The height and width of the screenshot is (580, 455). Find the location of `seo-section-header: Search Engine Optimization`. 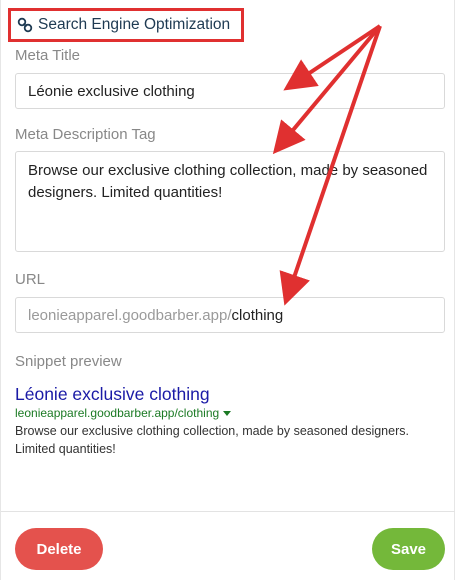

seo-section-header: Search Engine Optimization is located at coordinates (126, 25).